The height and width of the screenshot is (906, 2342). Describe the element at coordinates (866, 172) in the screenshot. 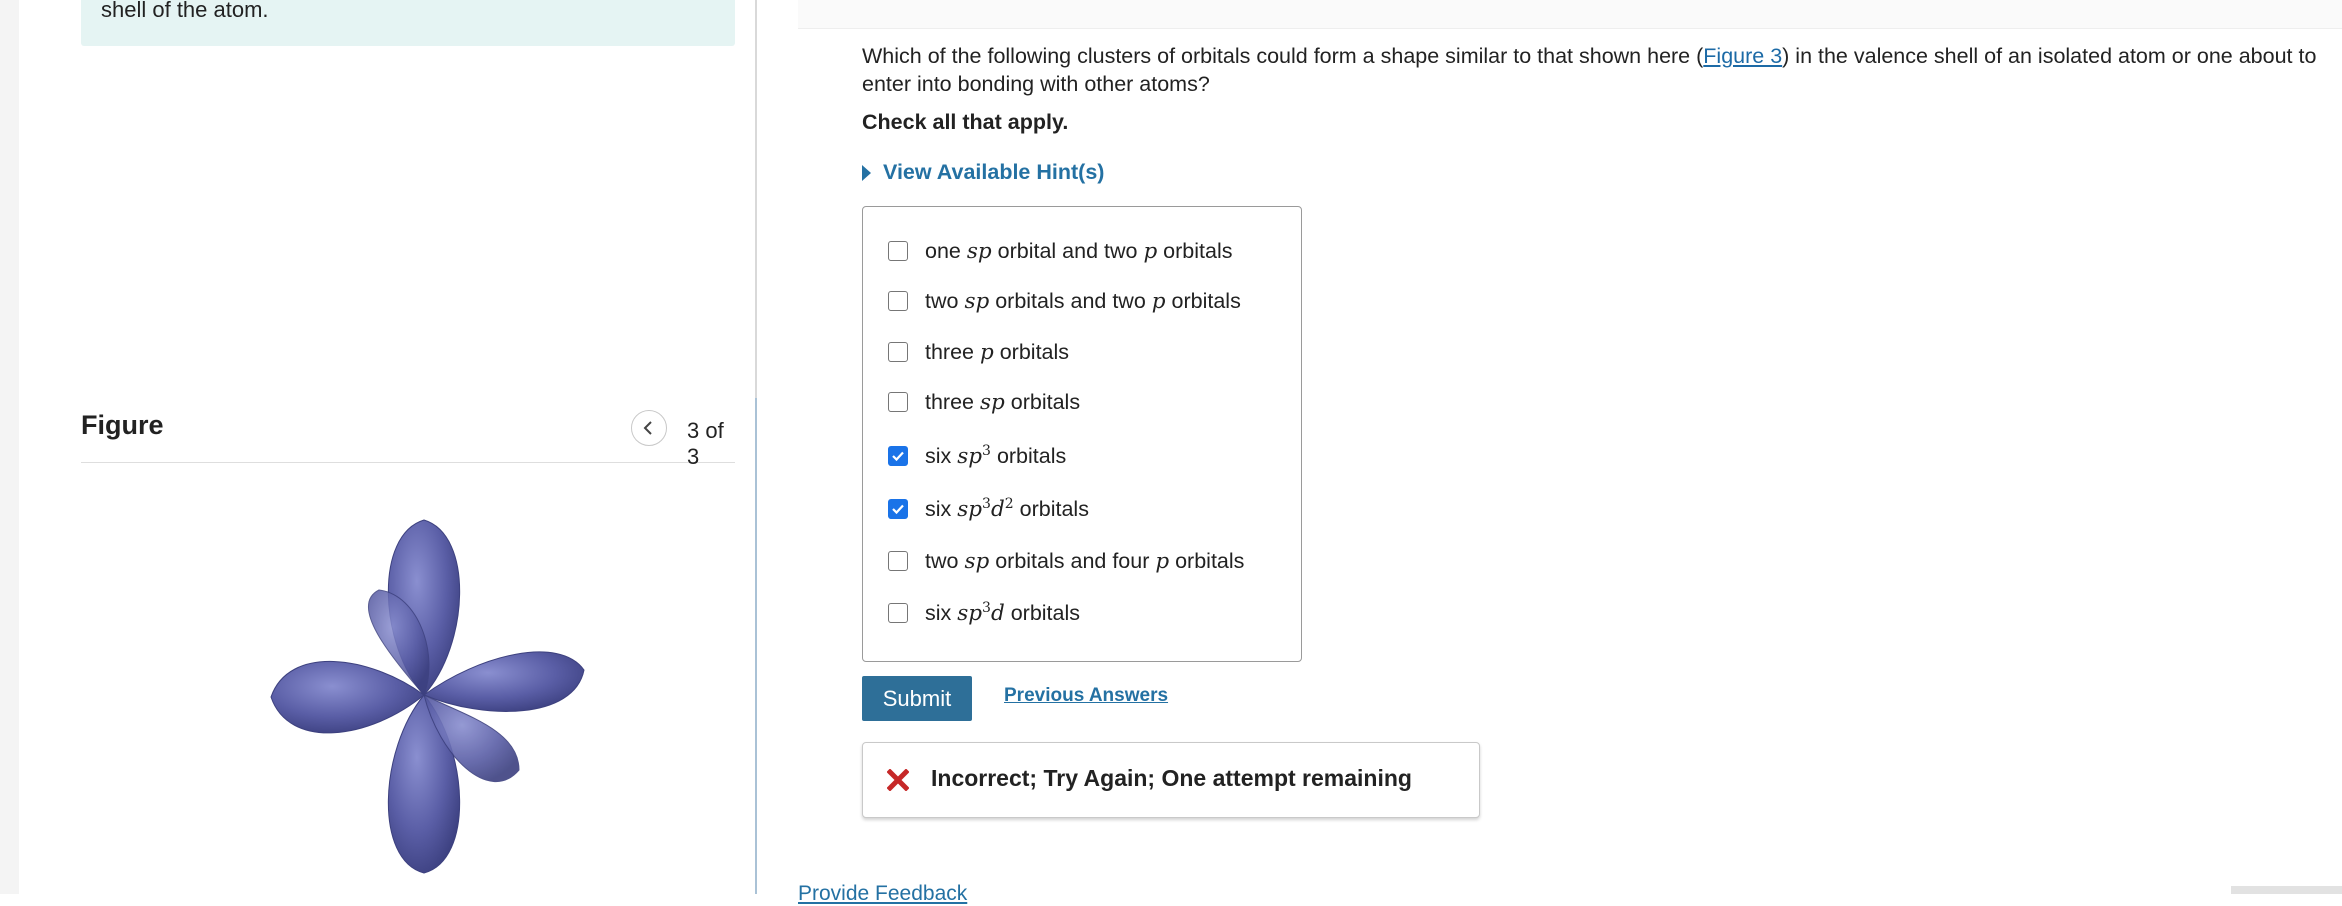

I see `caret-right-icon` at that location.